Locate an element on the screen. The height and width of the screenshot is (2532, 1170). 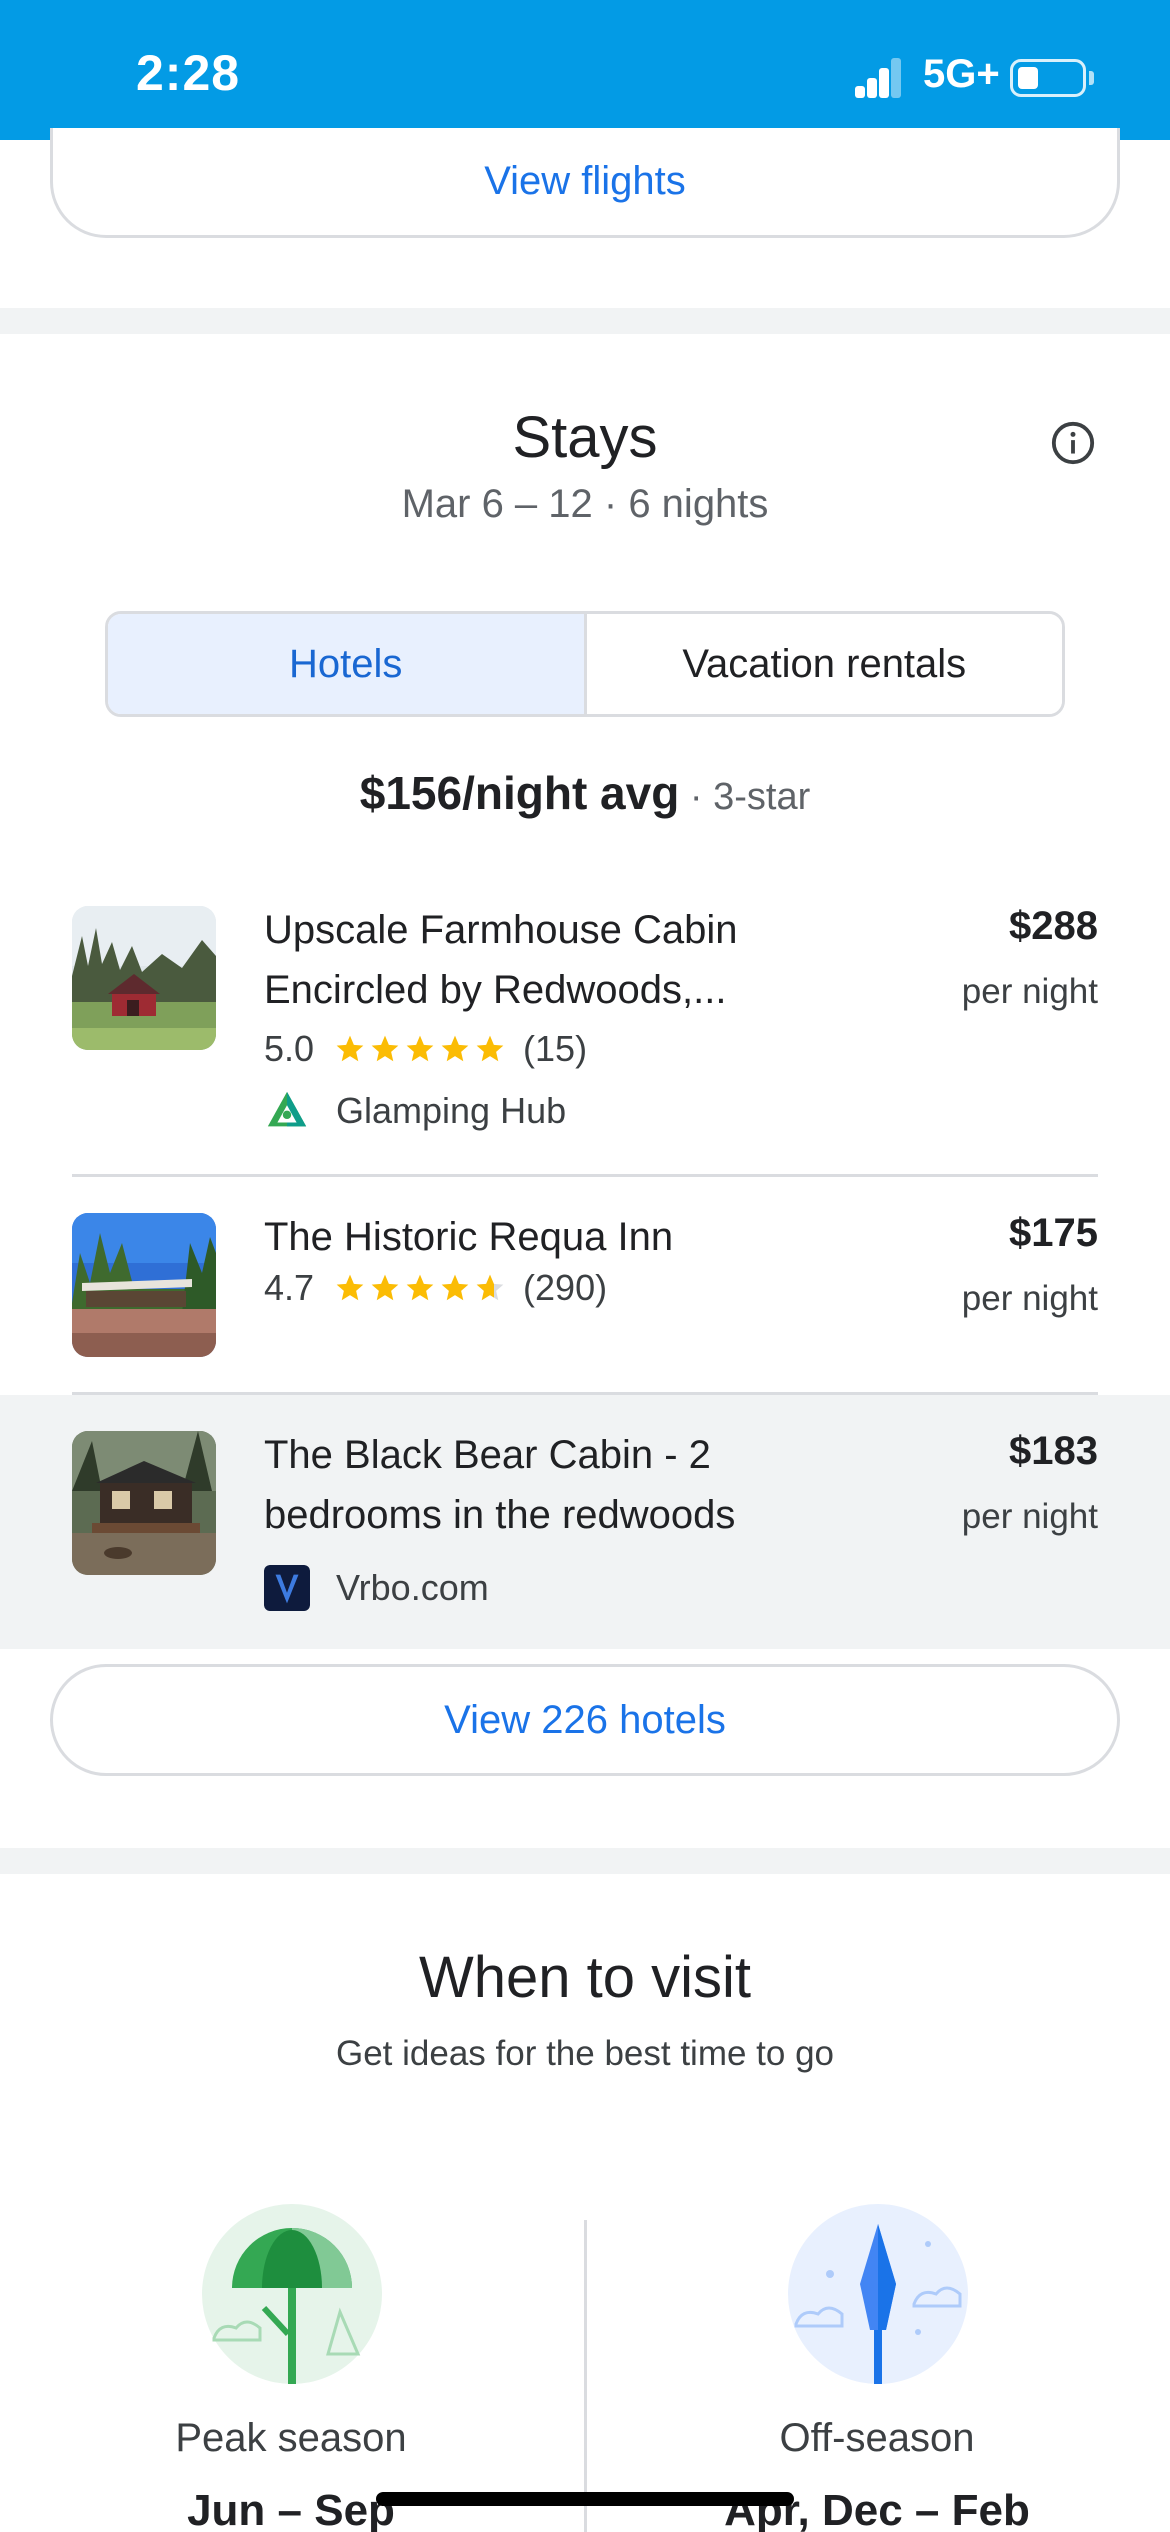
rating-value: 5.0 is located at coordinates (289, 1048).